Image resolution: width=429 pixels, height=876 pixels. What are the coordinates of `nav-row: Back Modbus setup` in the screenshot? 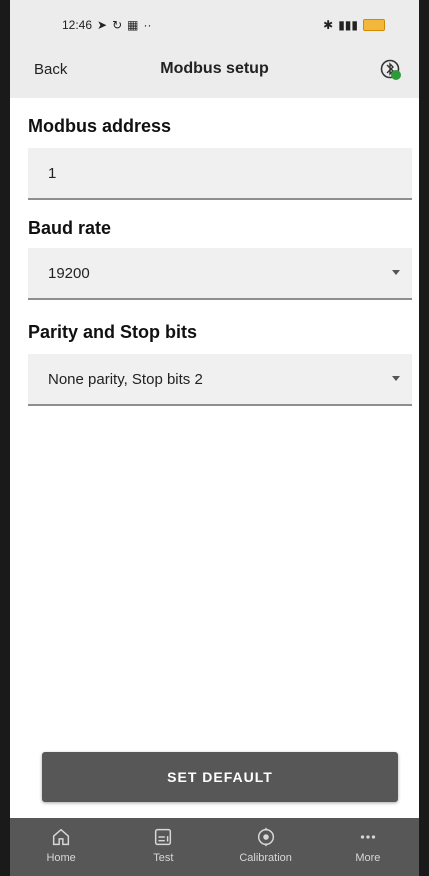 It's located at (214, 71).